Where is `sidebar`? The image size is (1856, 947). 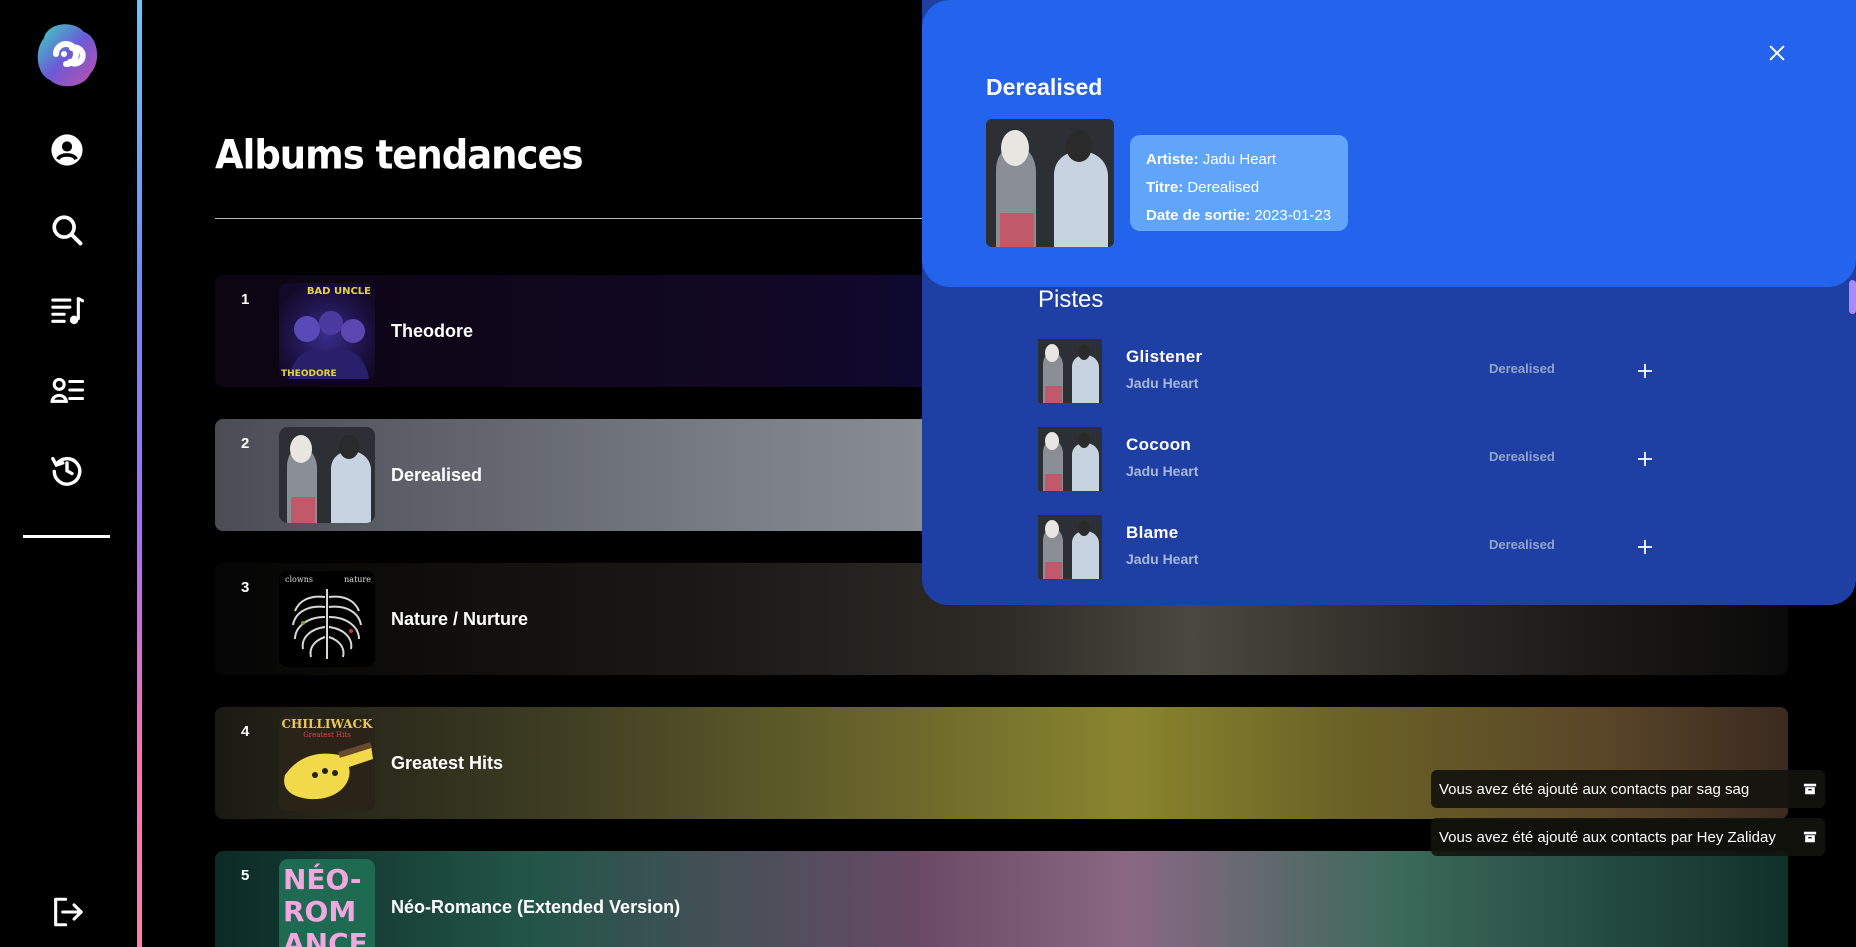
sidebar is located at coordinates (68, 473).